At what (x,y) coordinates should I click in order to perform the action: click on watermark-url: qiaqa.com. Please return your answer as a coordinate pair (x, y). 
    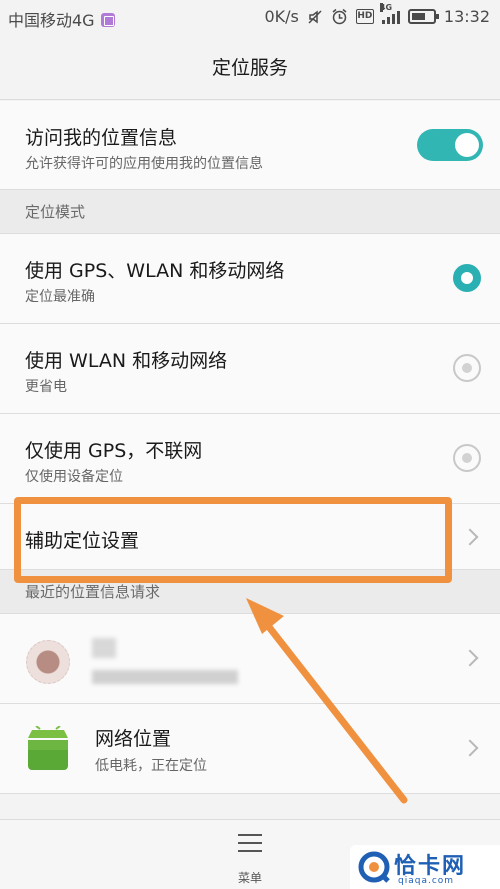
    Looking at the image, I should click on (426, 881).